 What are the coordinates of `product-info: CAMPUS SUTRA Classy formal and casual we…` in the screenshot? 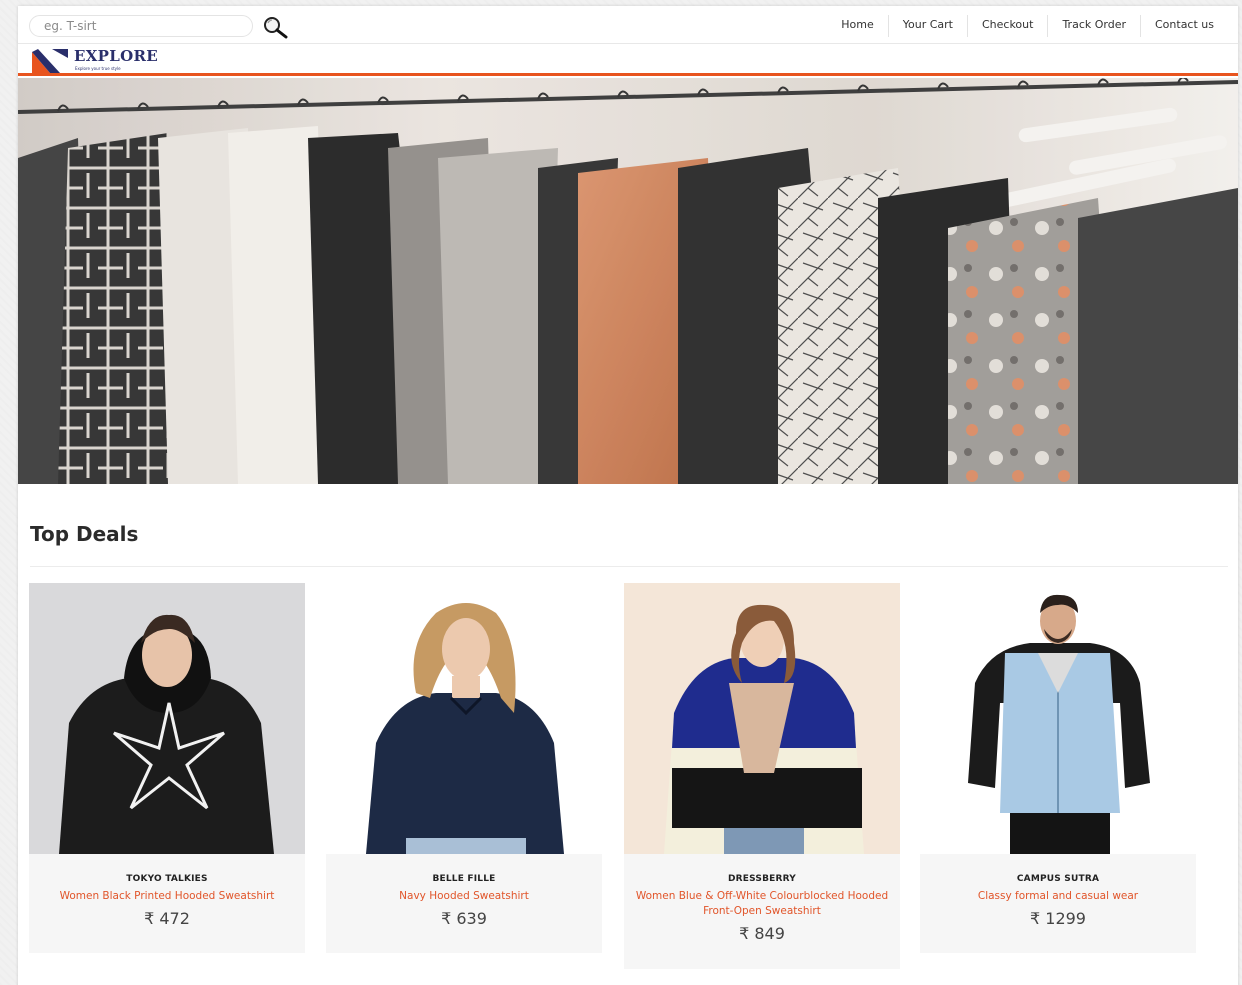 It's located at (1058, 891).